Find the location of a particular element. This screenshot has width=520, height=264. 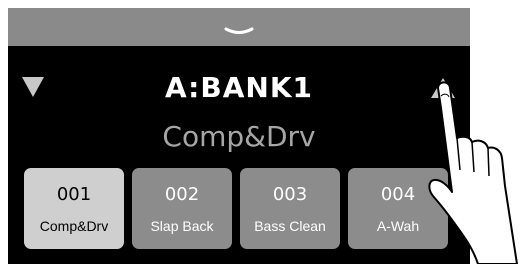

pointing-hand-icon is located at coordinates (473, 172).